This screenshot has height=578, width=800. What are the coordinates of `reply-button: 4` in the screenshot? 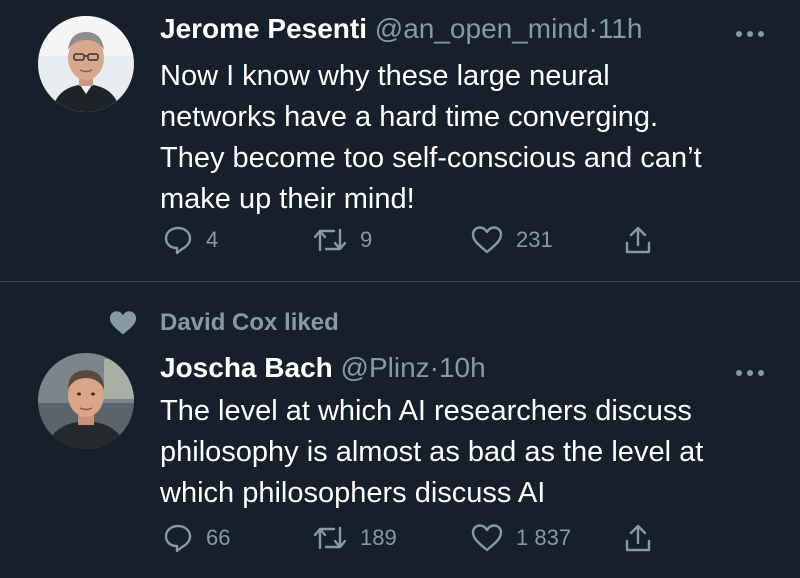 It's located at (190, 240).